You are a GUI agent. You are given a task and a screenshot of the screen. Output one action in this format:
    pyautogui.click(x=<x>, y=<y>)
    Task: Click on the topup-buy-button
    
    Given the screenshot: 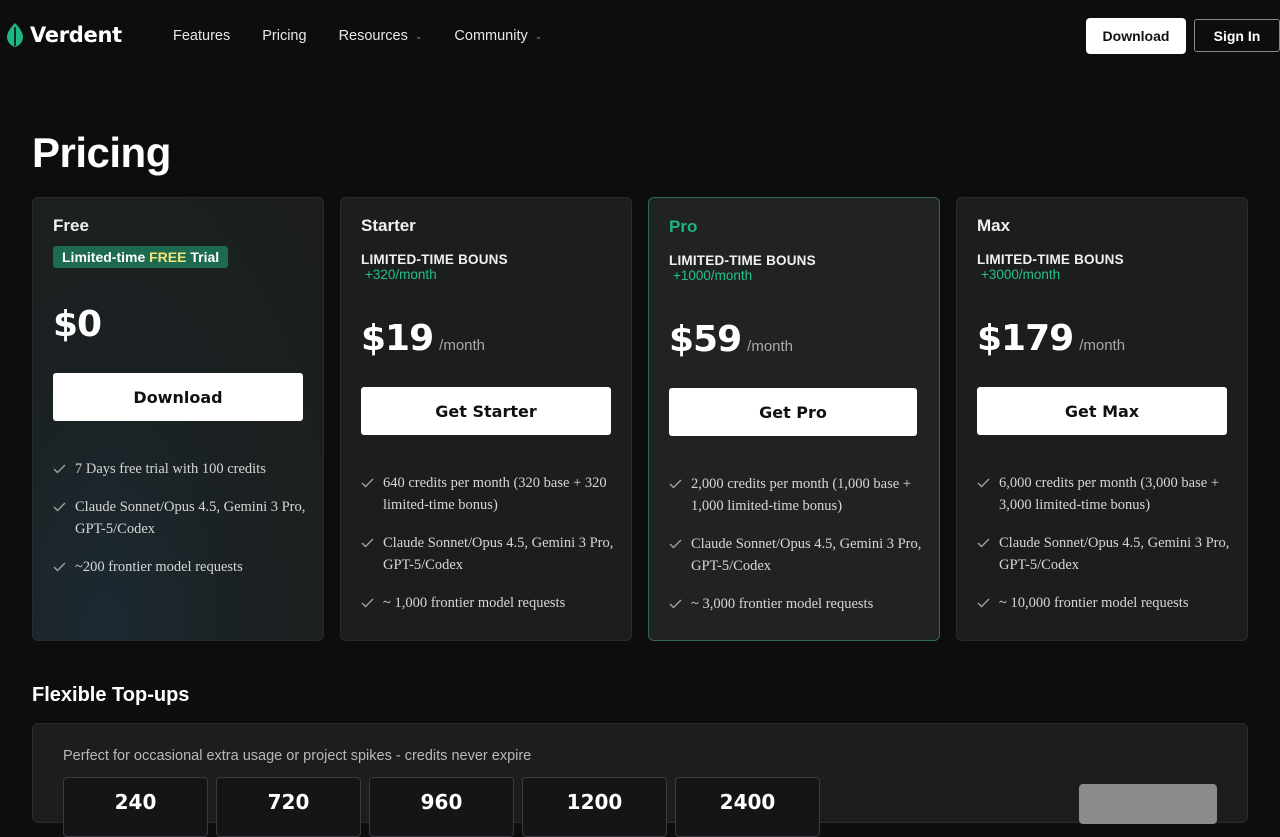 What is the action you would take?
    pyautogui.click(x=1148, y=804)
    